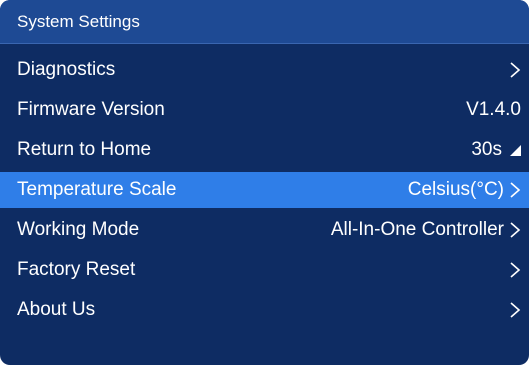 The width and height of the screenshot is (529, 365). What do you see at coordinates (78, 229) in the screenshot?
I see `menu-item-label: Working Mode` at bounding box center [78, 229].